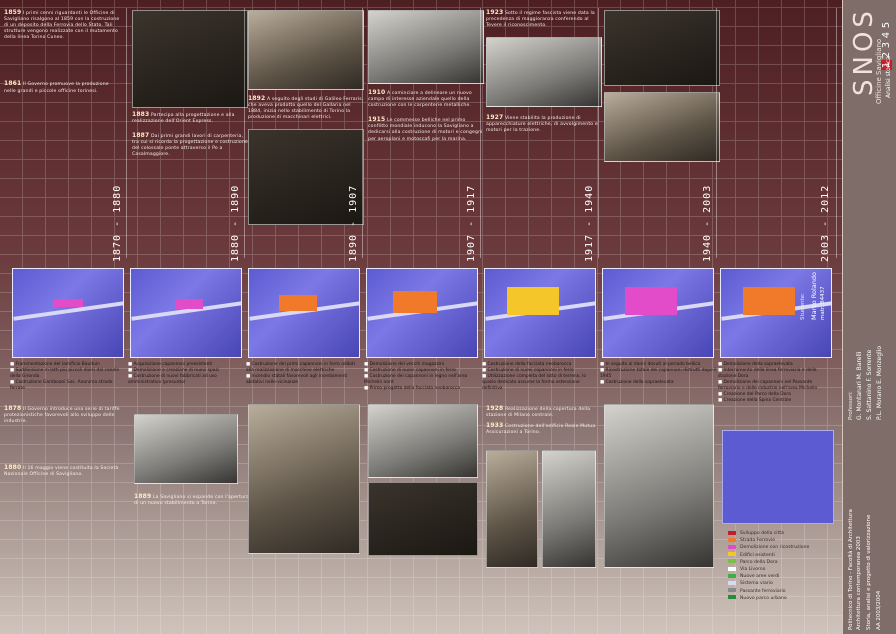 Image resolution: width=896 pixels, height=634 pixels. I want to click on crane-photo, so click(512, 509).